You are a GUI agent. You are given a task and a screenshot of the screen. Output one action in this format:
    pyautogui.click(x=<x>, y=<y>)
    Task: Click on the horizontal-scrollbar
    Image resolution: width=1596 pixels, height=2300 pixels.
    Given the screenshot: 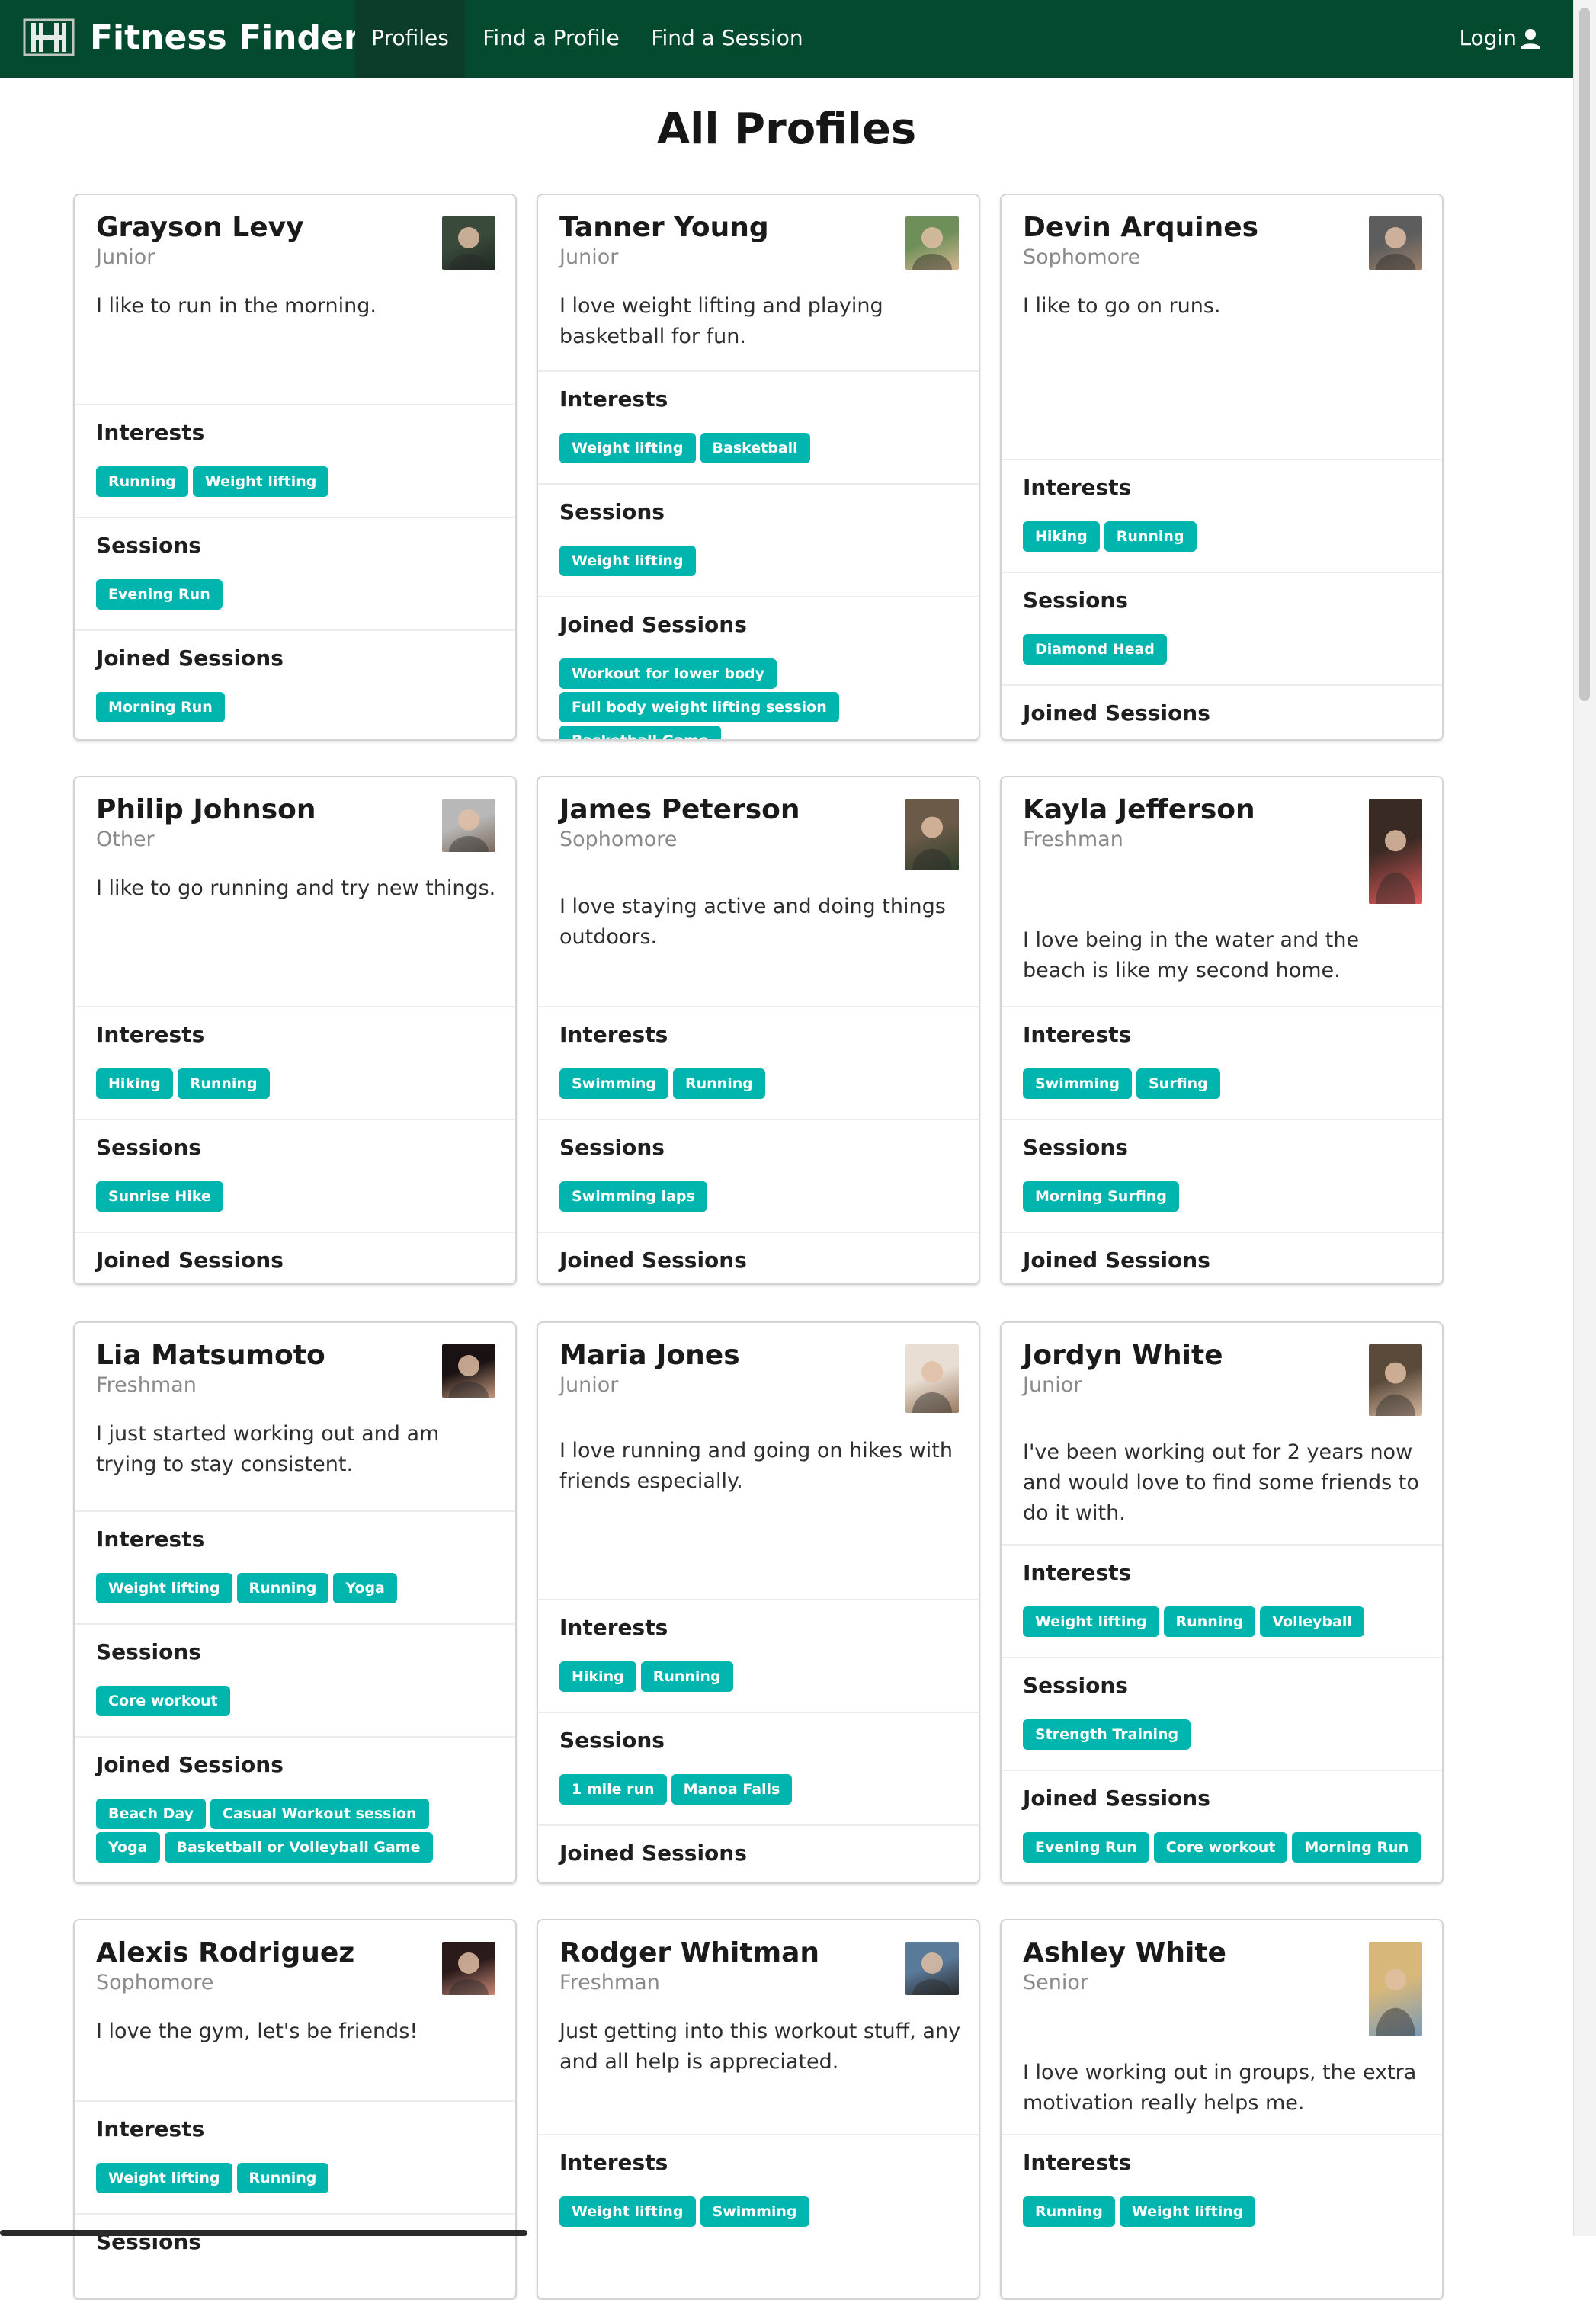 What is the action you would take?
    pyautogui.click(x=263, y=2233)
    